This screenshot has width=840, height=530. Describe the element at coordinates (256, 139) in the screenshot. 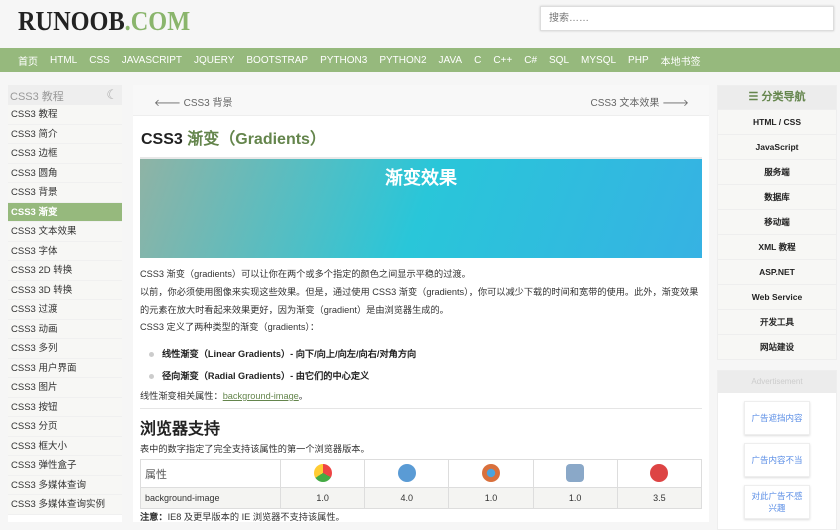

I see `title-main: 渐变（Gradients）` at that location.